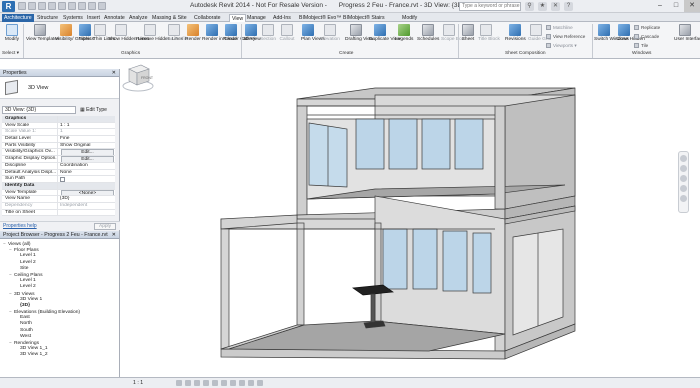  What do you see at coordinates (555, 6) in the screenshot?
I see `exchange-icon: ✕` at bounding box center [555, 6].